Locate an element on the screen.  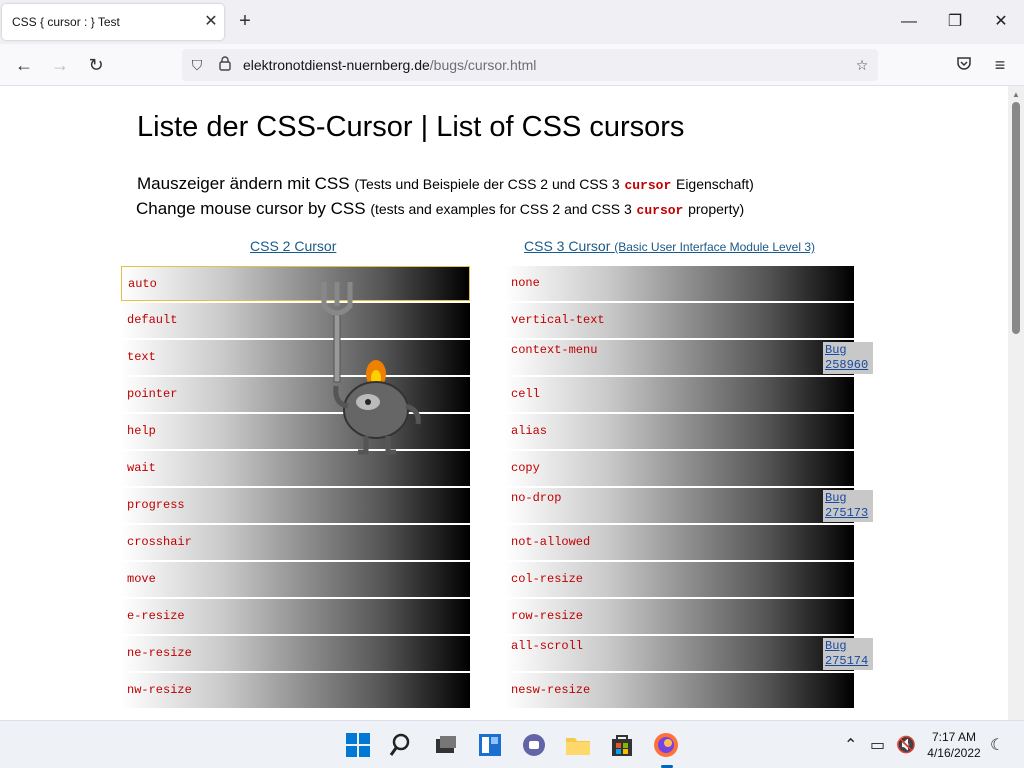
cursor-label: row-resize is located at coordinates (547, 616).